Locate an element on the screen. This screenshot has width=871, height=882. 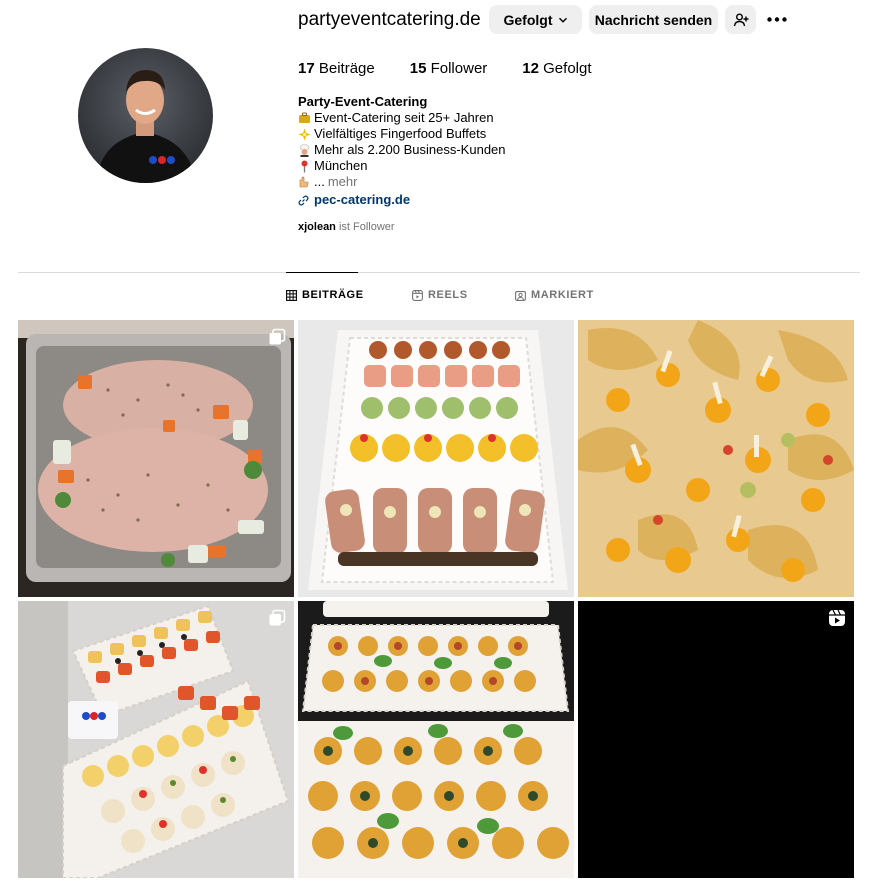
pin-emoji-icon is located at coordinates (304, 166).